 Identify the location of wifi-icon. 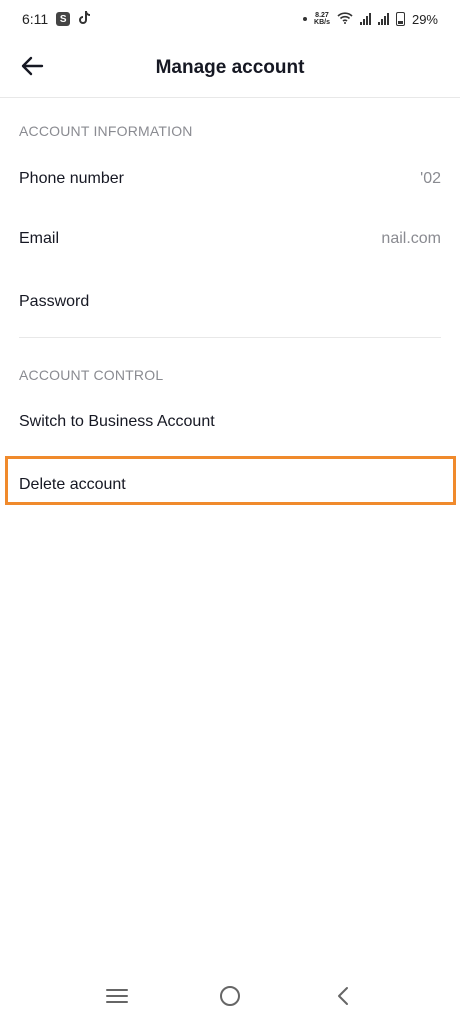
(345, 19).